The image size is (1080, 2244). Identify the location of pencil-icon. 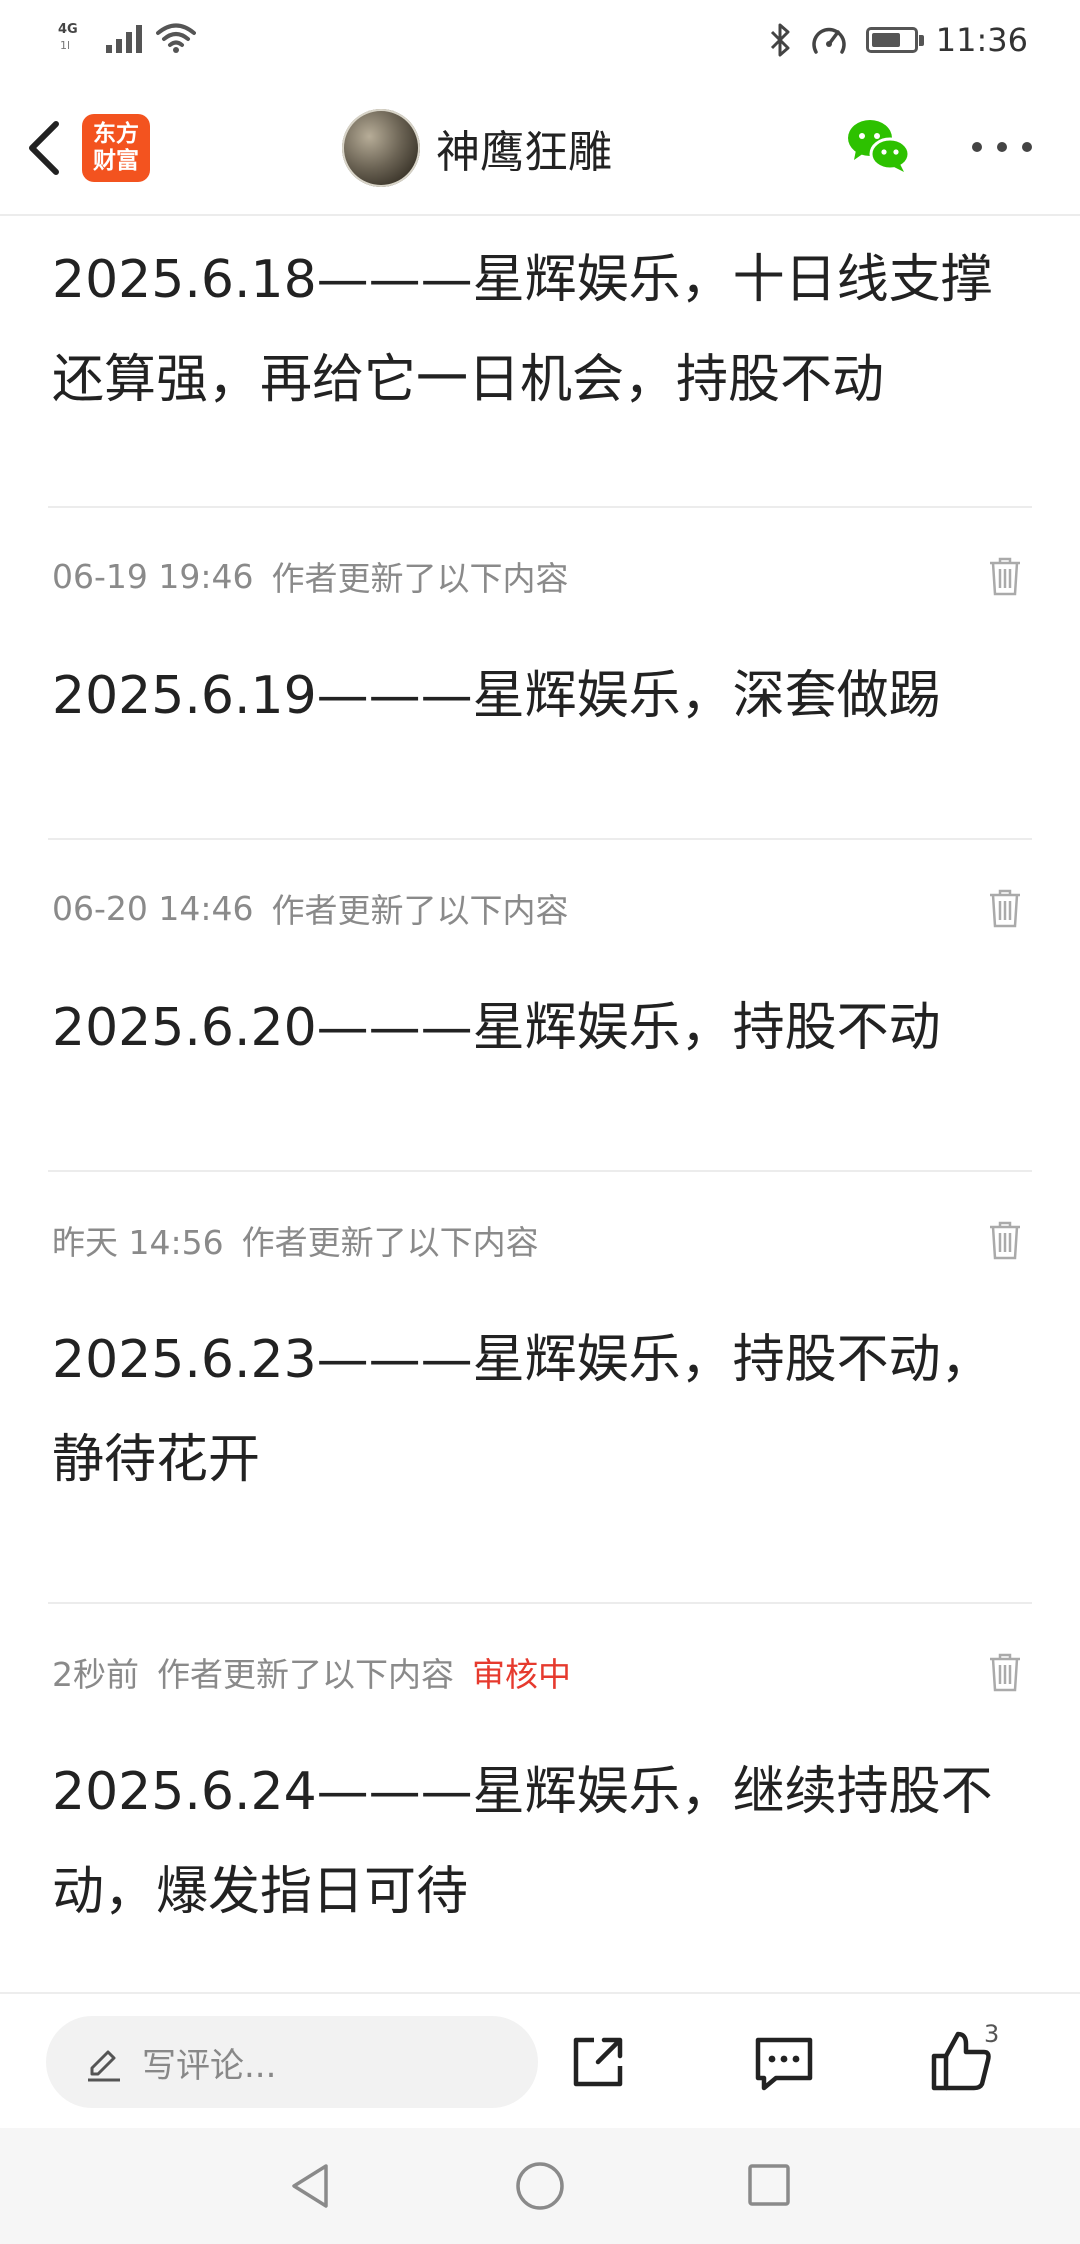
(104, 2066).